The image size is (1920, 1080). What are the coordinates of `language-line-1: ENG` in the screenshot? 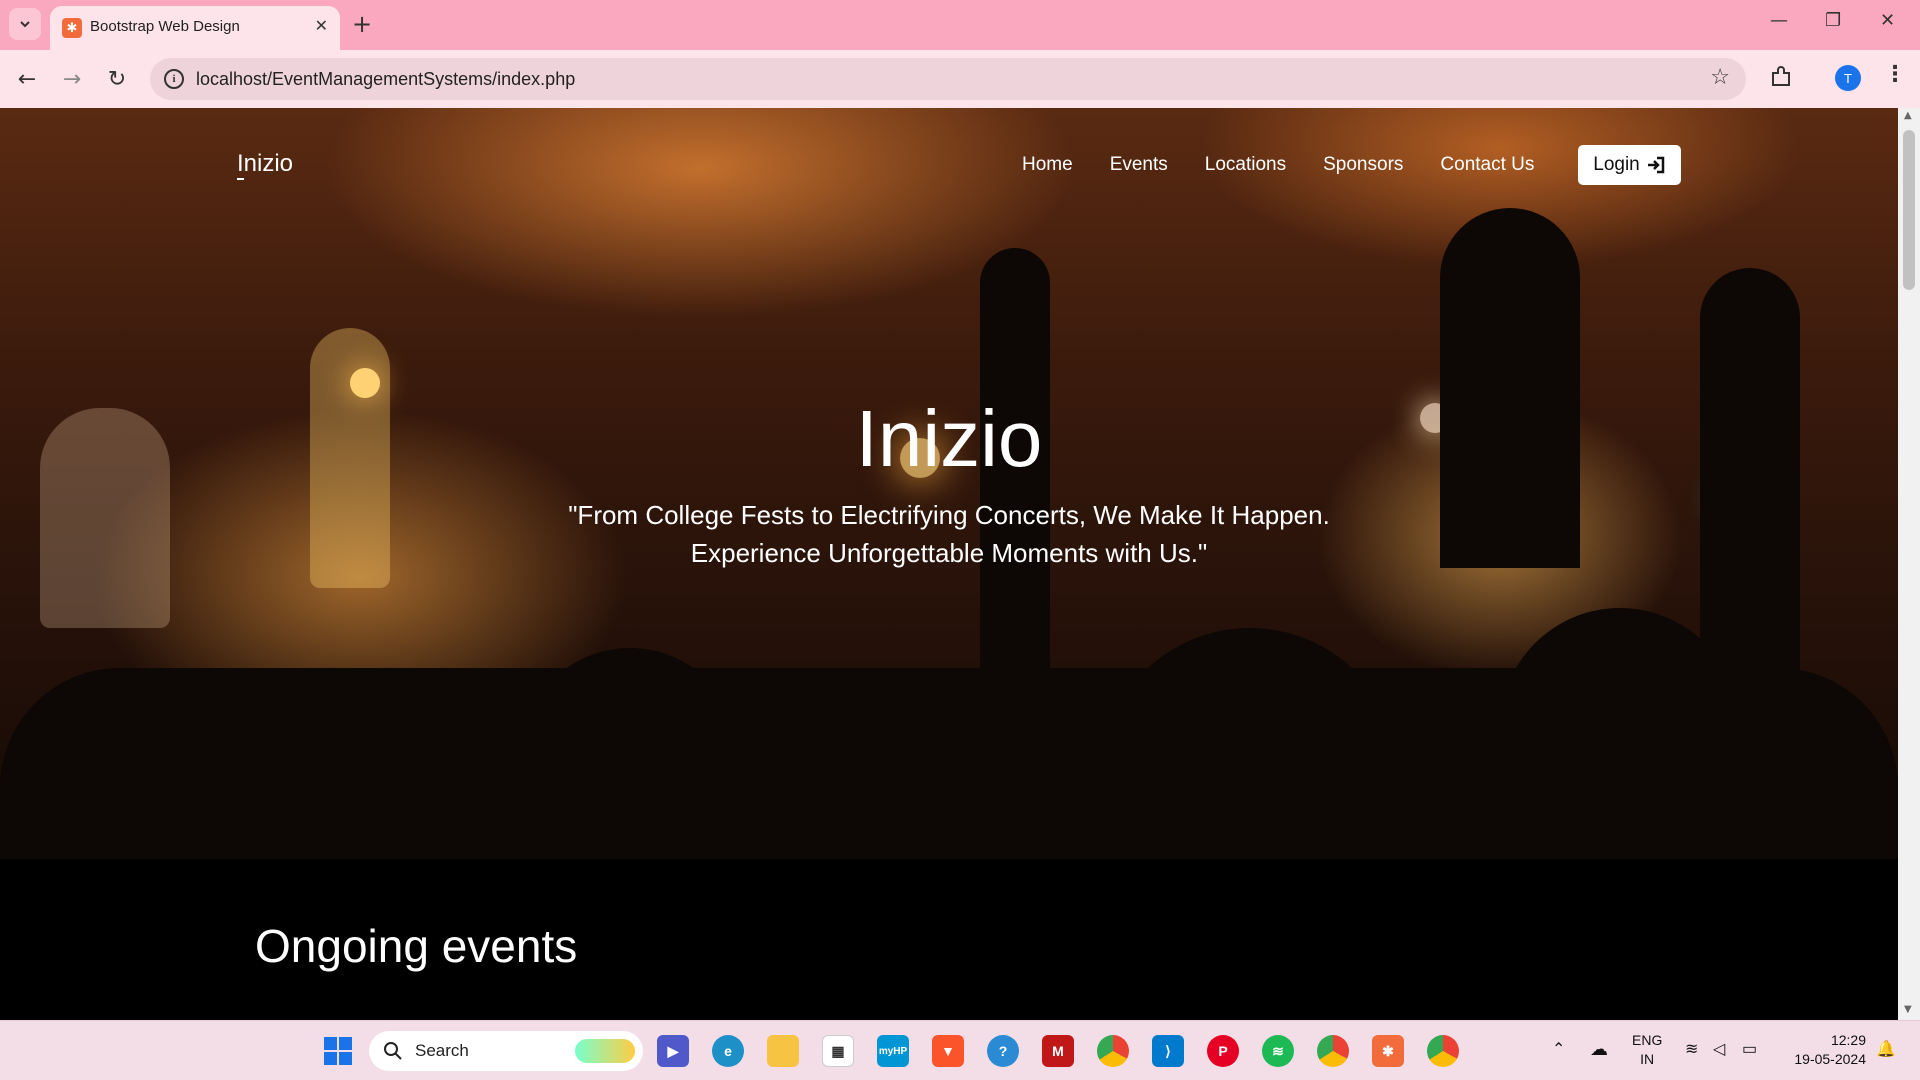 It's located at (1647, 1040).